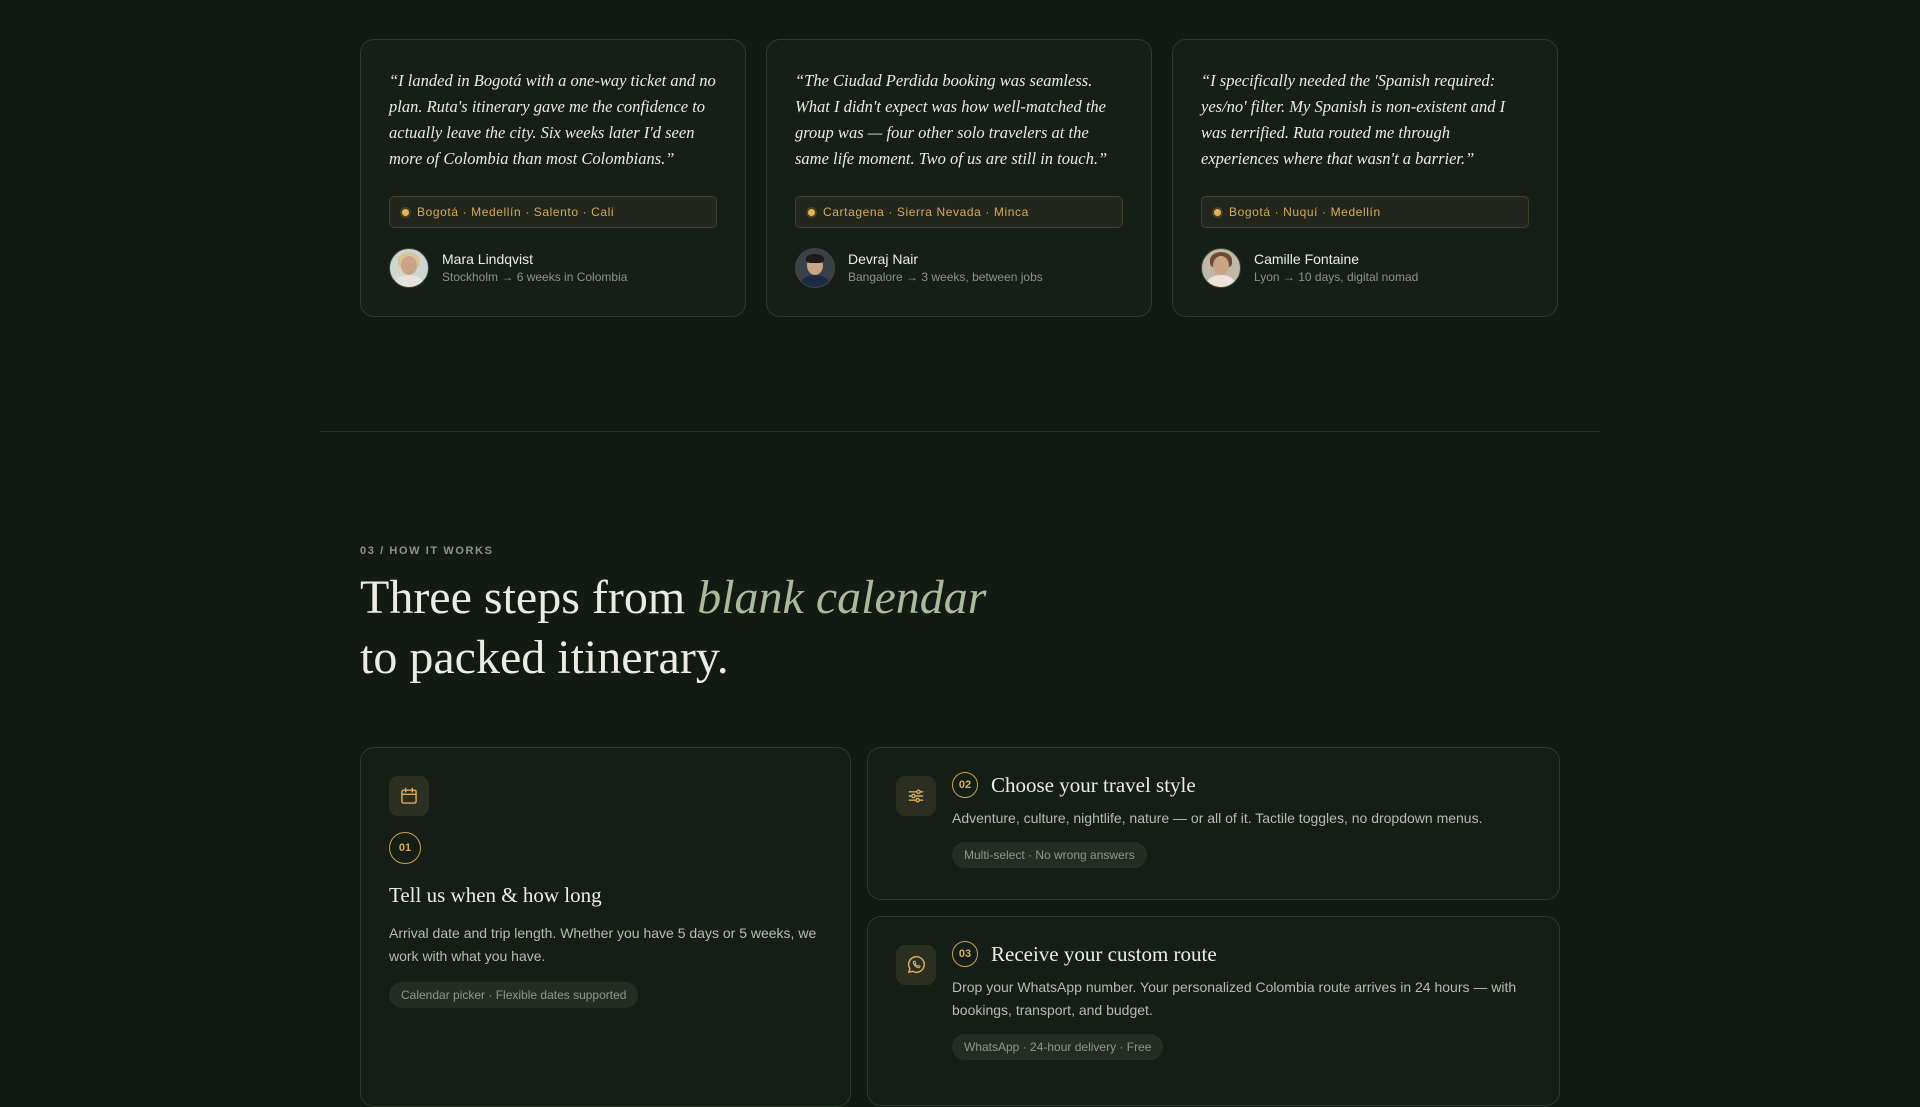 The width and height of the screenshot is (1920, 1107). I want to click on whatsapp-icon, so click(916, 965).